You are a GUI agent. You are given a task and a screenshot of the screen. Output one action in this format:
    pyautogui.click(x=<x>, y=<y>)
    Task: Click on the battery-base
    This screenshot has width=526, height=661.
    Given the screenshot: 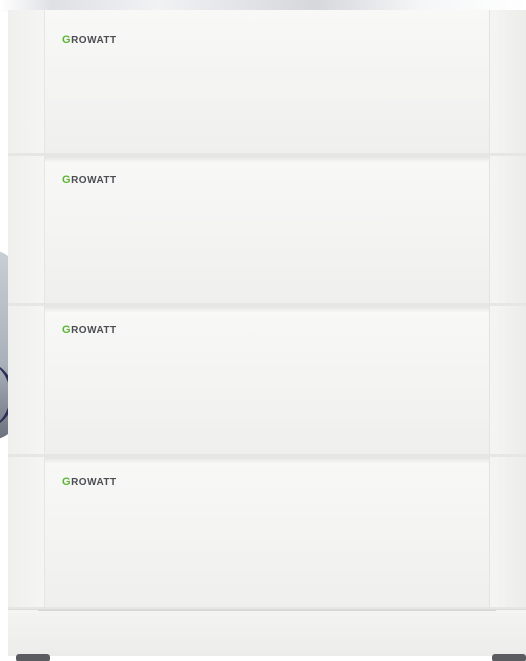 What is the action you would take?
    pyautogui.click(x=267, y=635)
    